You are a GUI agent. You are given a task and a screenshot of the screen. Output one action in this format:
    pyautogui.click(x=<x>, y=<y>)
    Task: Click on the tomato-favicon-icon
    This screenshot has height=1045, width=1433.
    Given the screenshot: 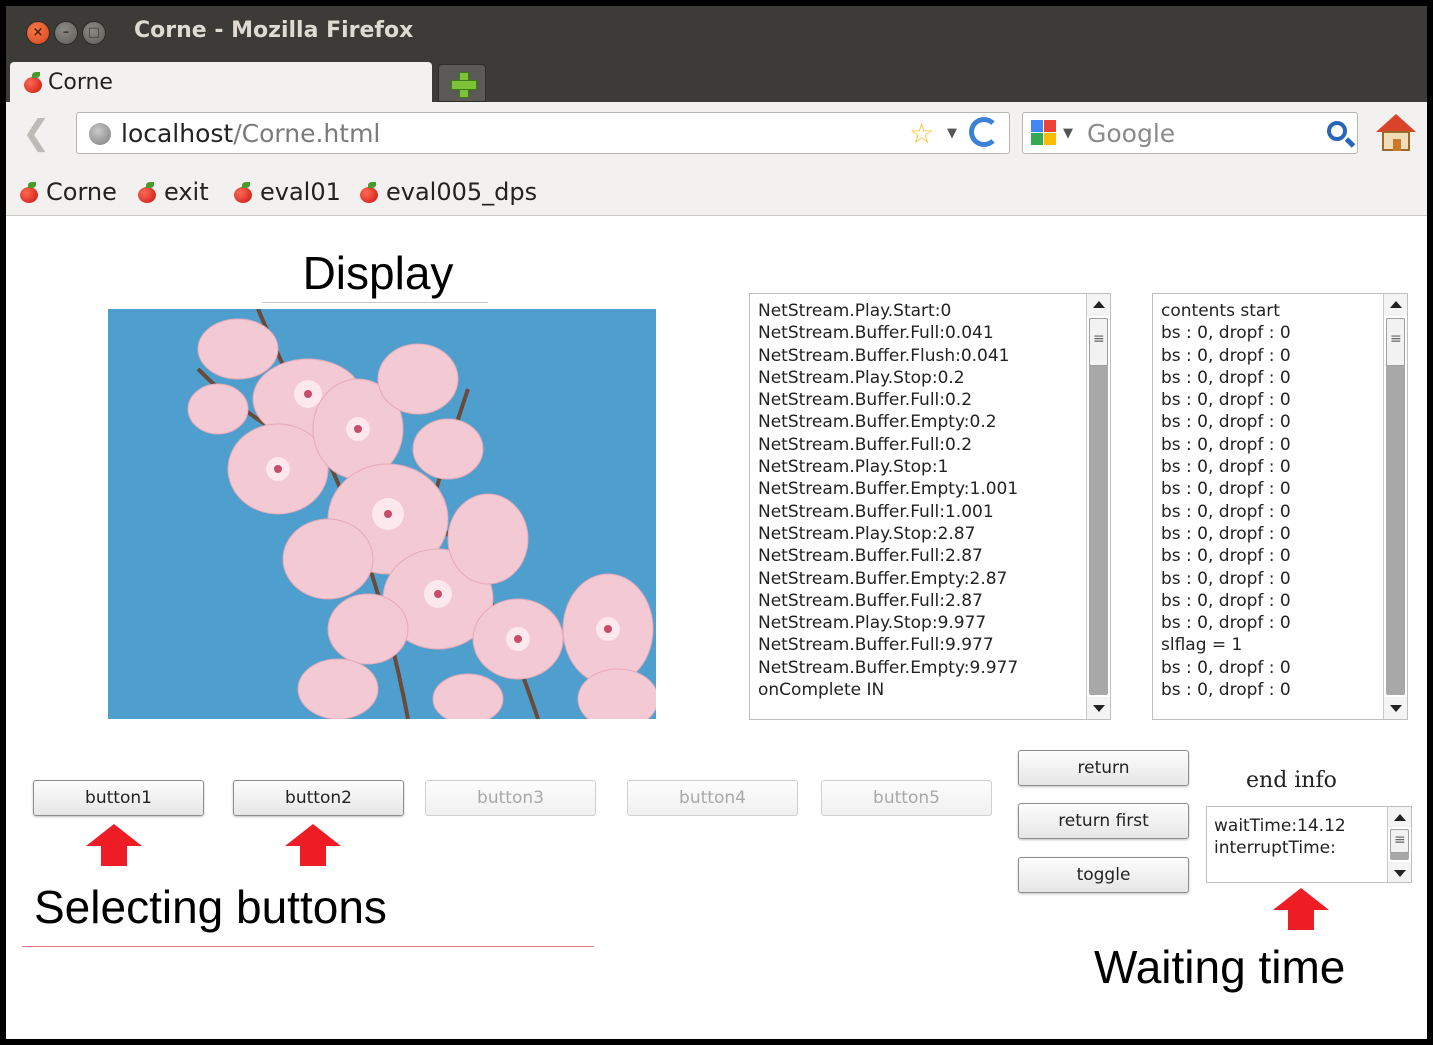 What is the action you would take?
    pyautogui.click(x=33, y=82)
    